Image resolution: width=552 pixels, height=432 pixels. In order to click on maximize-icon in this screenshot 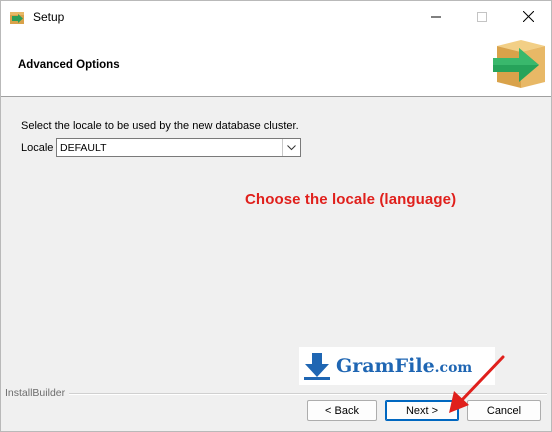, I will do `click(482, 16)`.